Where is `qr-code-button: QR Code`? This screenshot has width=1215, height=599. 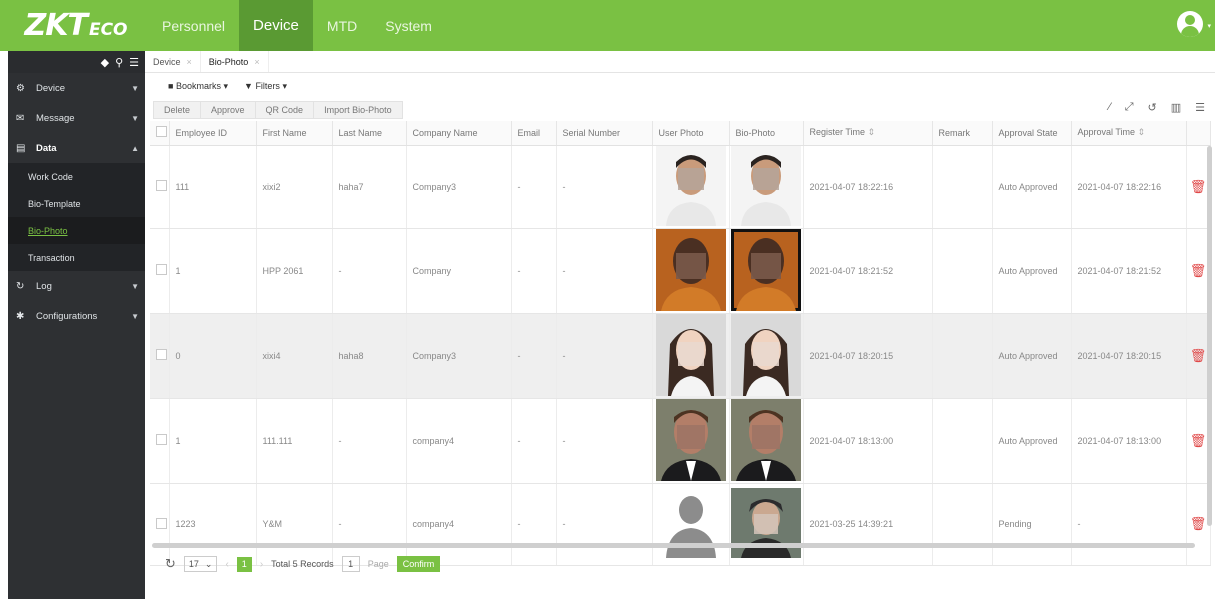 qr-code-button: QR Code is located at coordinates (284, 110).